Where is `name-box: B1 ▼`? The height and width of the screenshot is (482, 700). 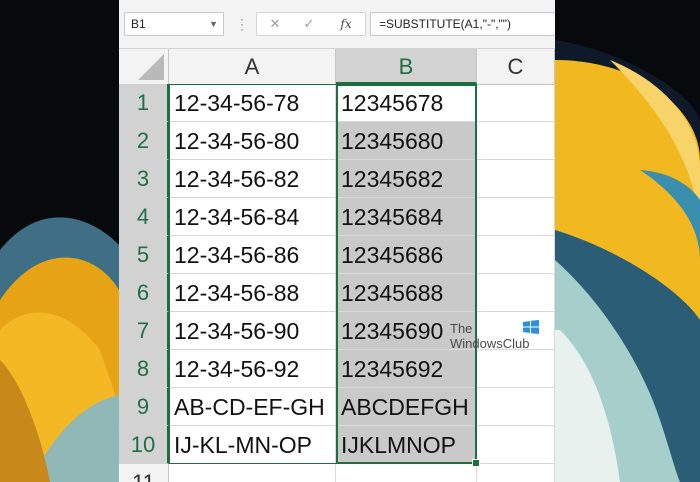
name-box: B1 ▼ is located at coordinates (174, 24).